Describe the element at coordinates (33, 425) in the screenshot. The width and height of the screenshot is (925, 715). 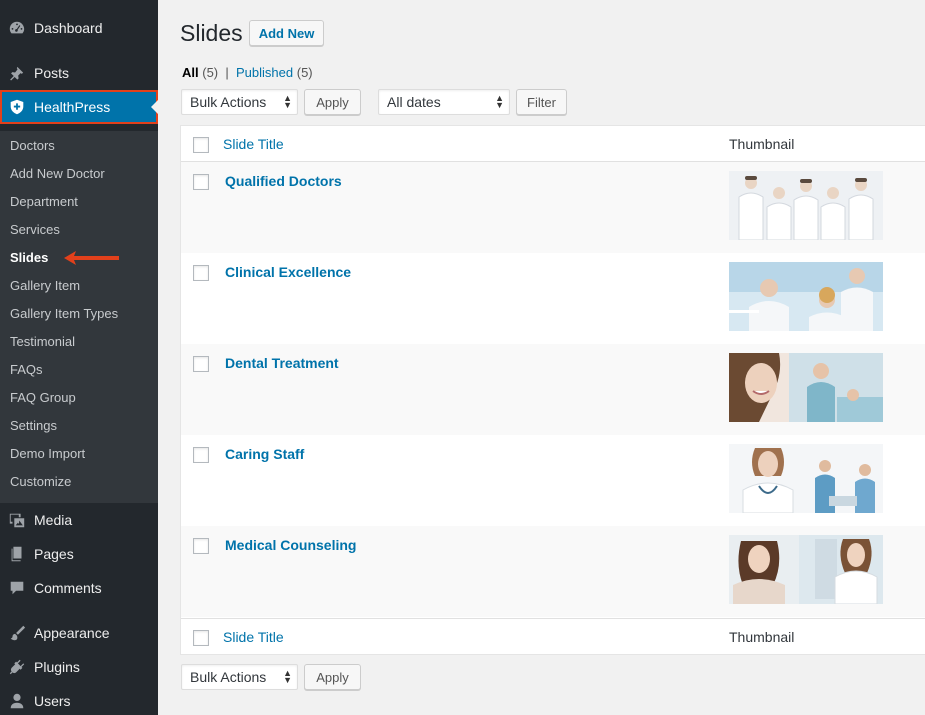
I see `submenu-settings: Settings` at that location.